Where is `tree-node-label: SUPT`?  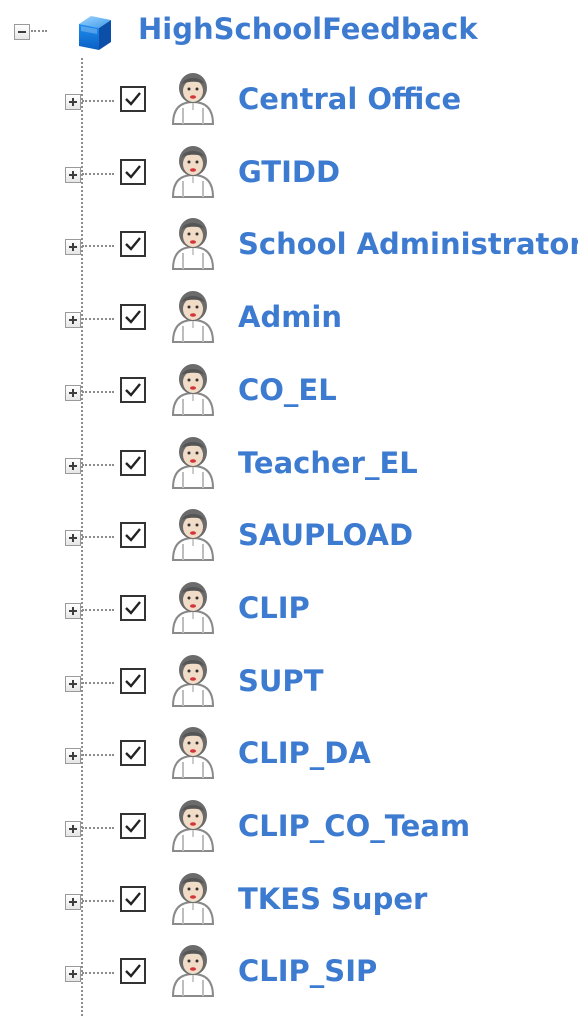
tree-node-label: SUPT is located at coordinates (280, 681).